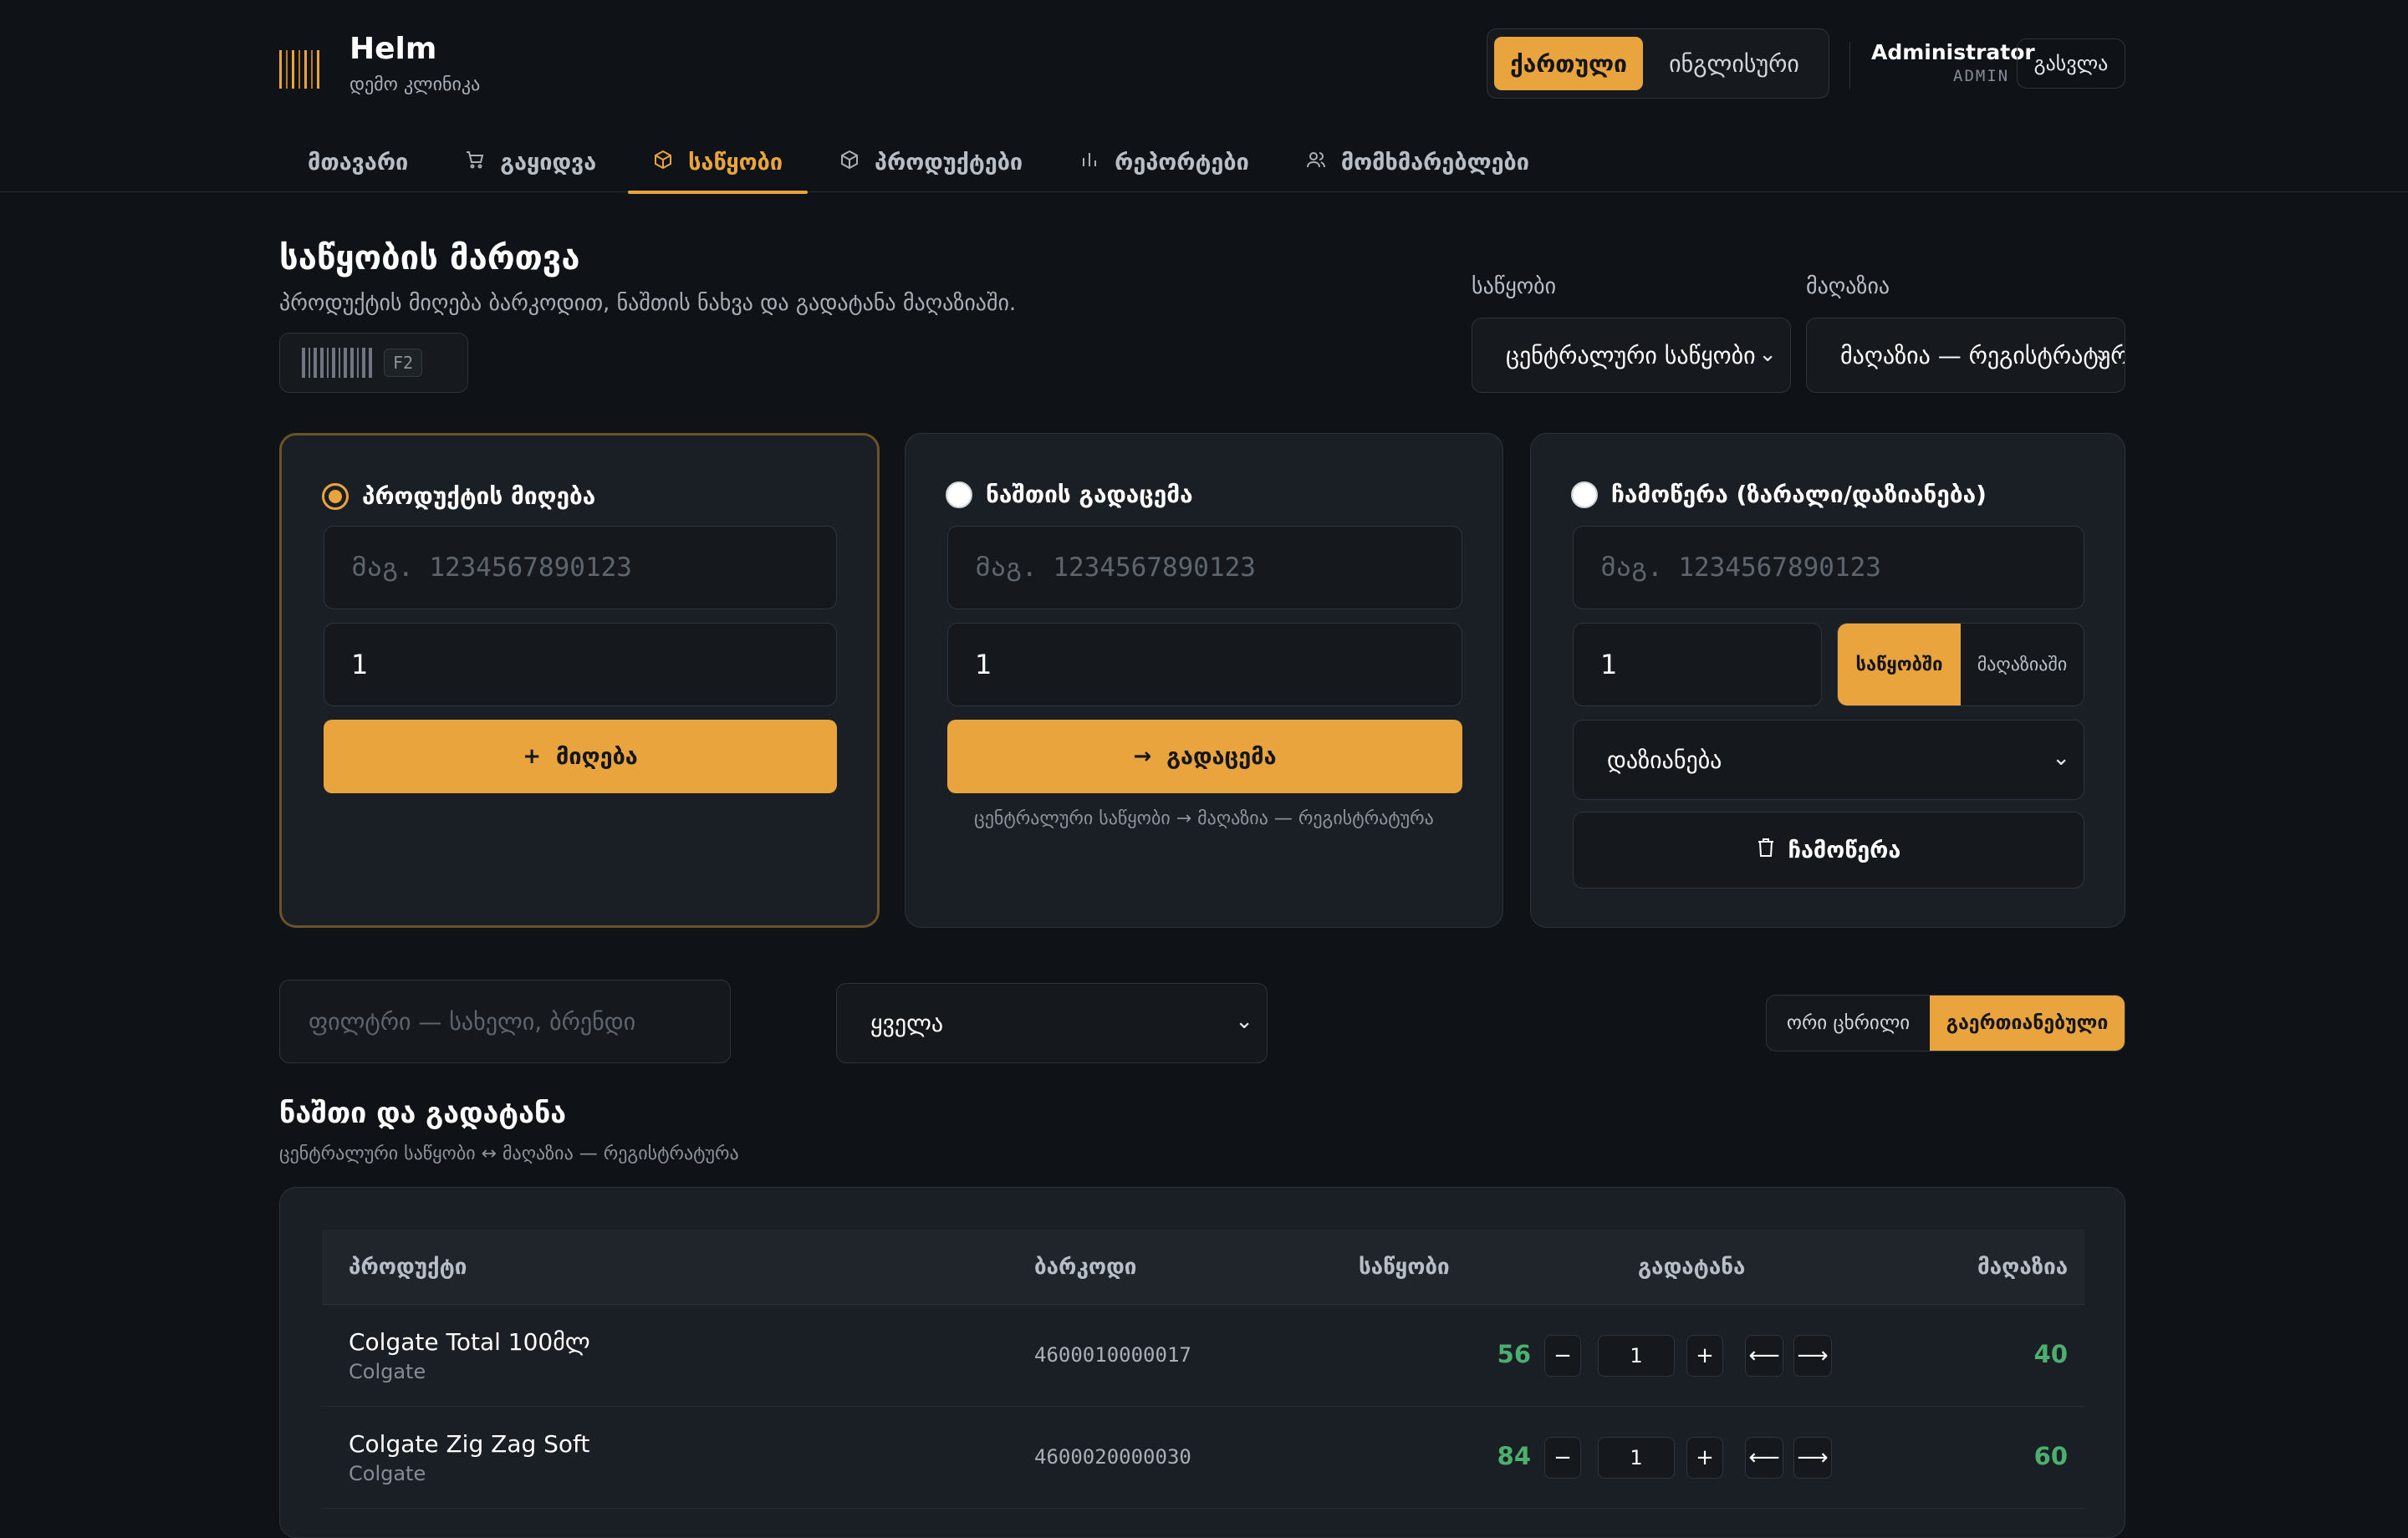 This screenshot has height=1538, width=2408. What do you see at coordinates (1698, 665) in the screenshot?
I see `writeoff-quantity-input: 1` at bounding box center [1698, 665].